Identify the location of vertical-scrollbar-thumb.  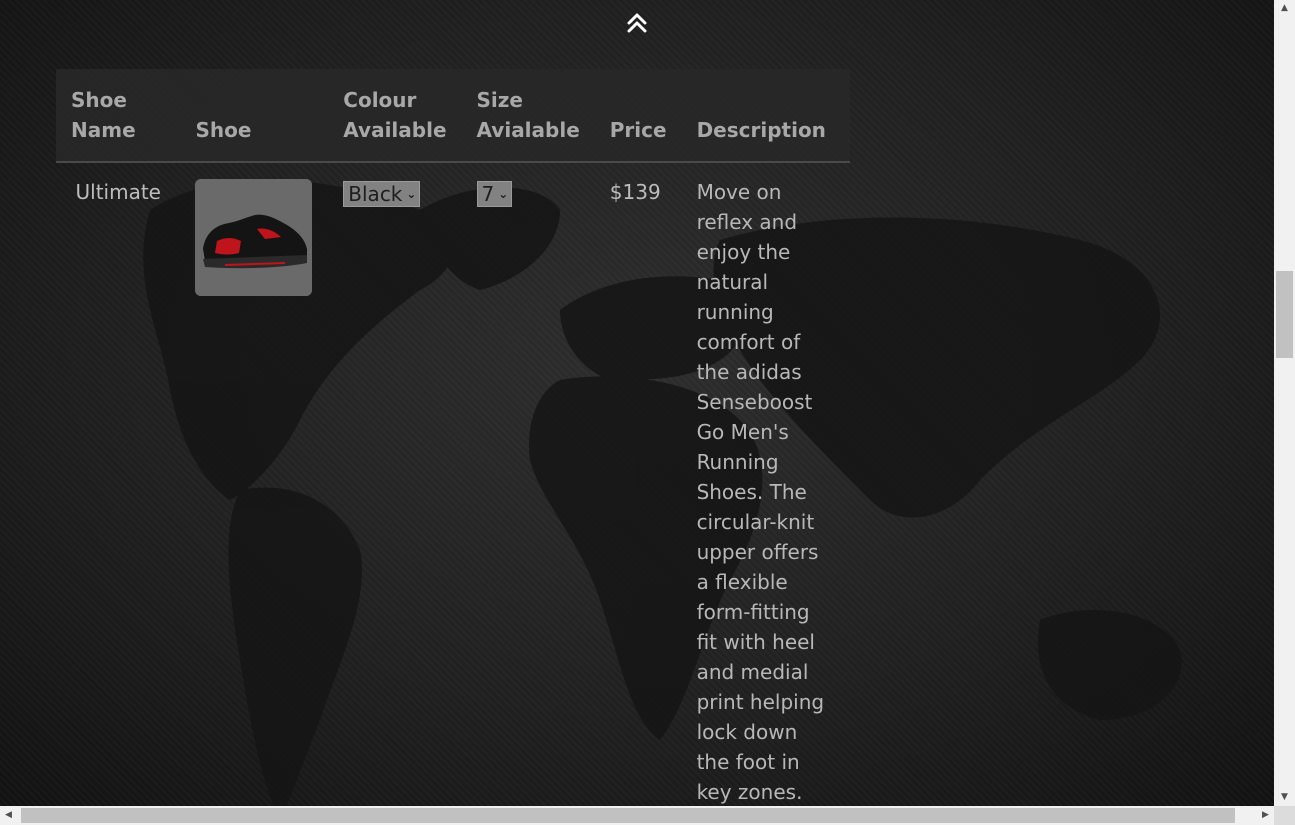
(1284, 314).